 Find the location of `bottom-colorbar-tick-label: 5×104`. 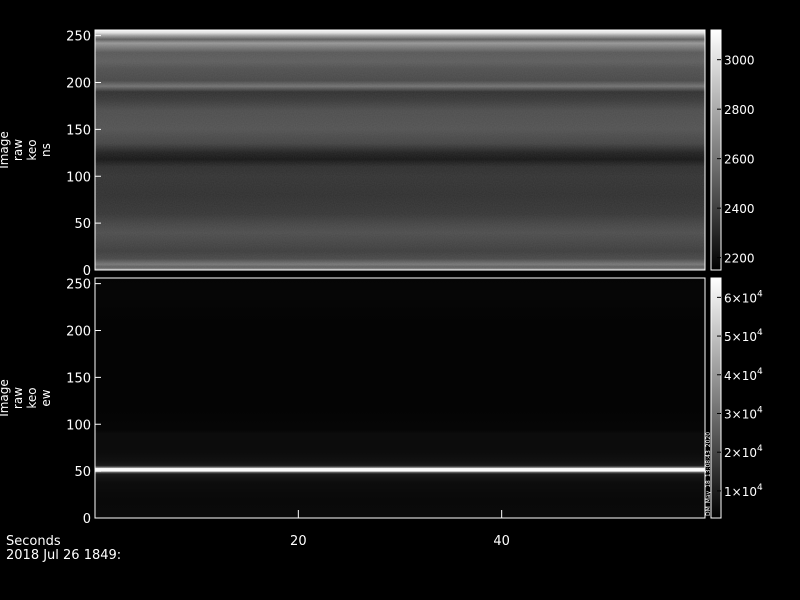

bottom-colorbar-tick-label: 5×104 is located at coordinates (743, 336).